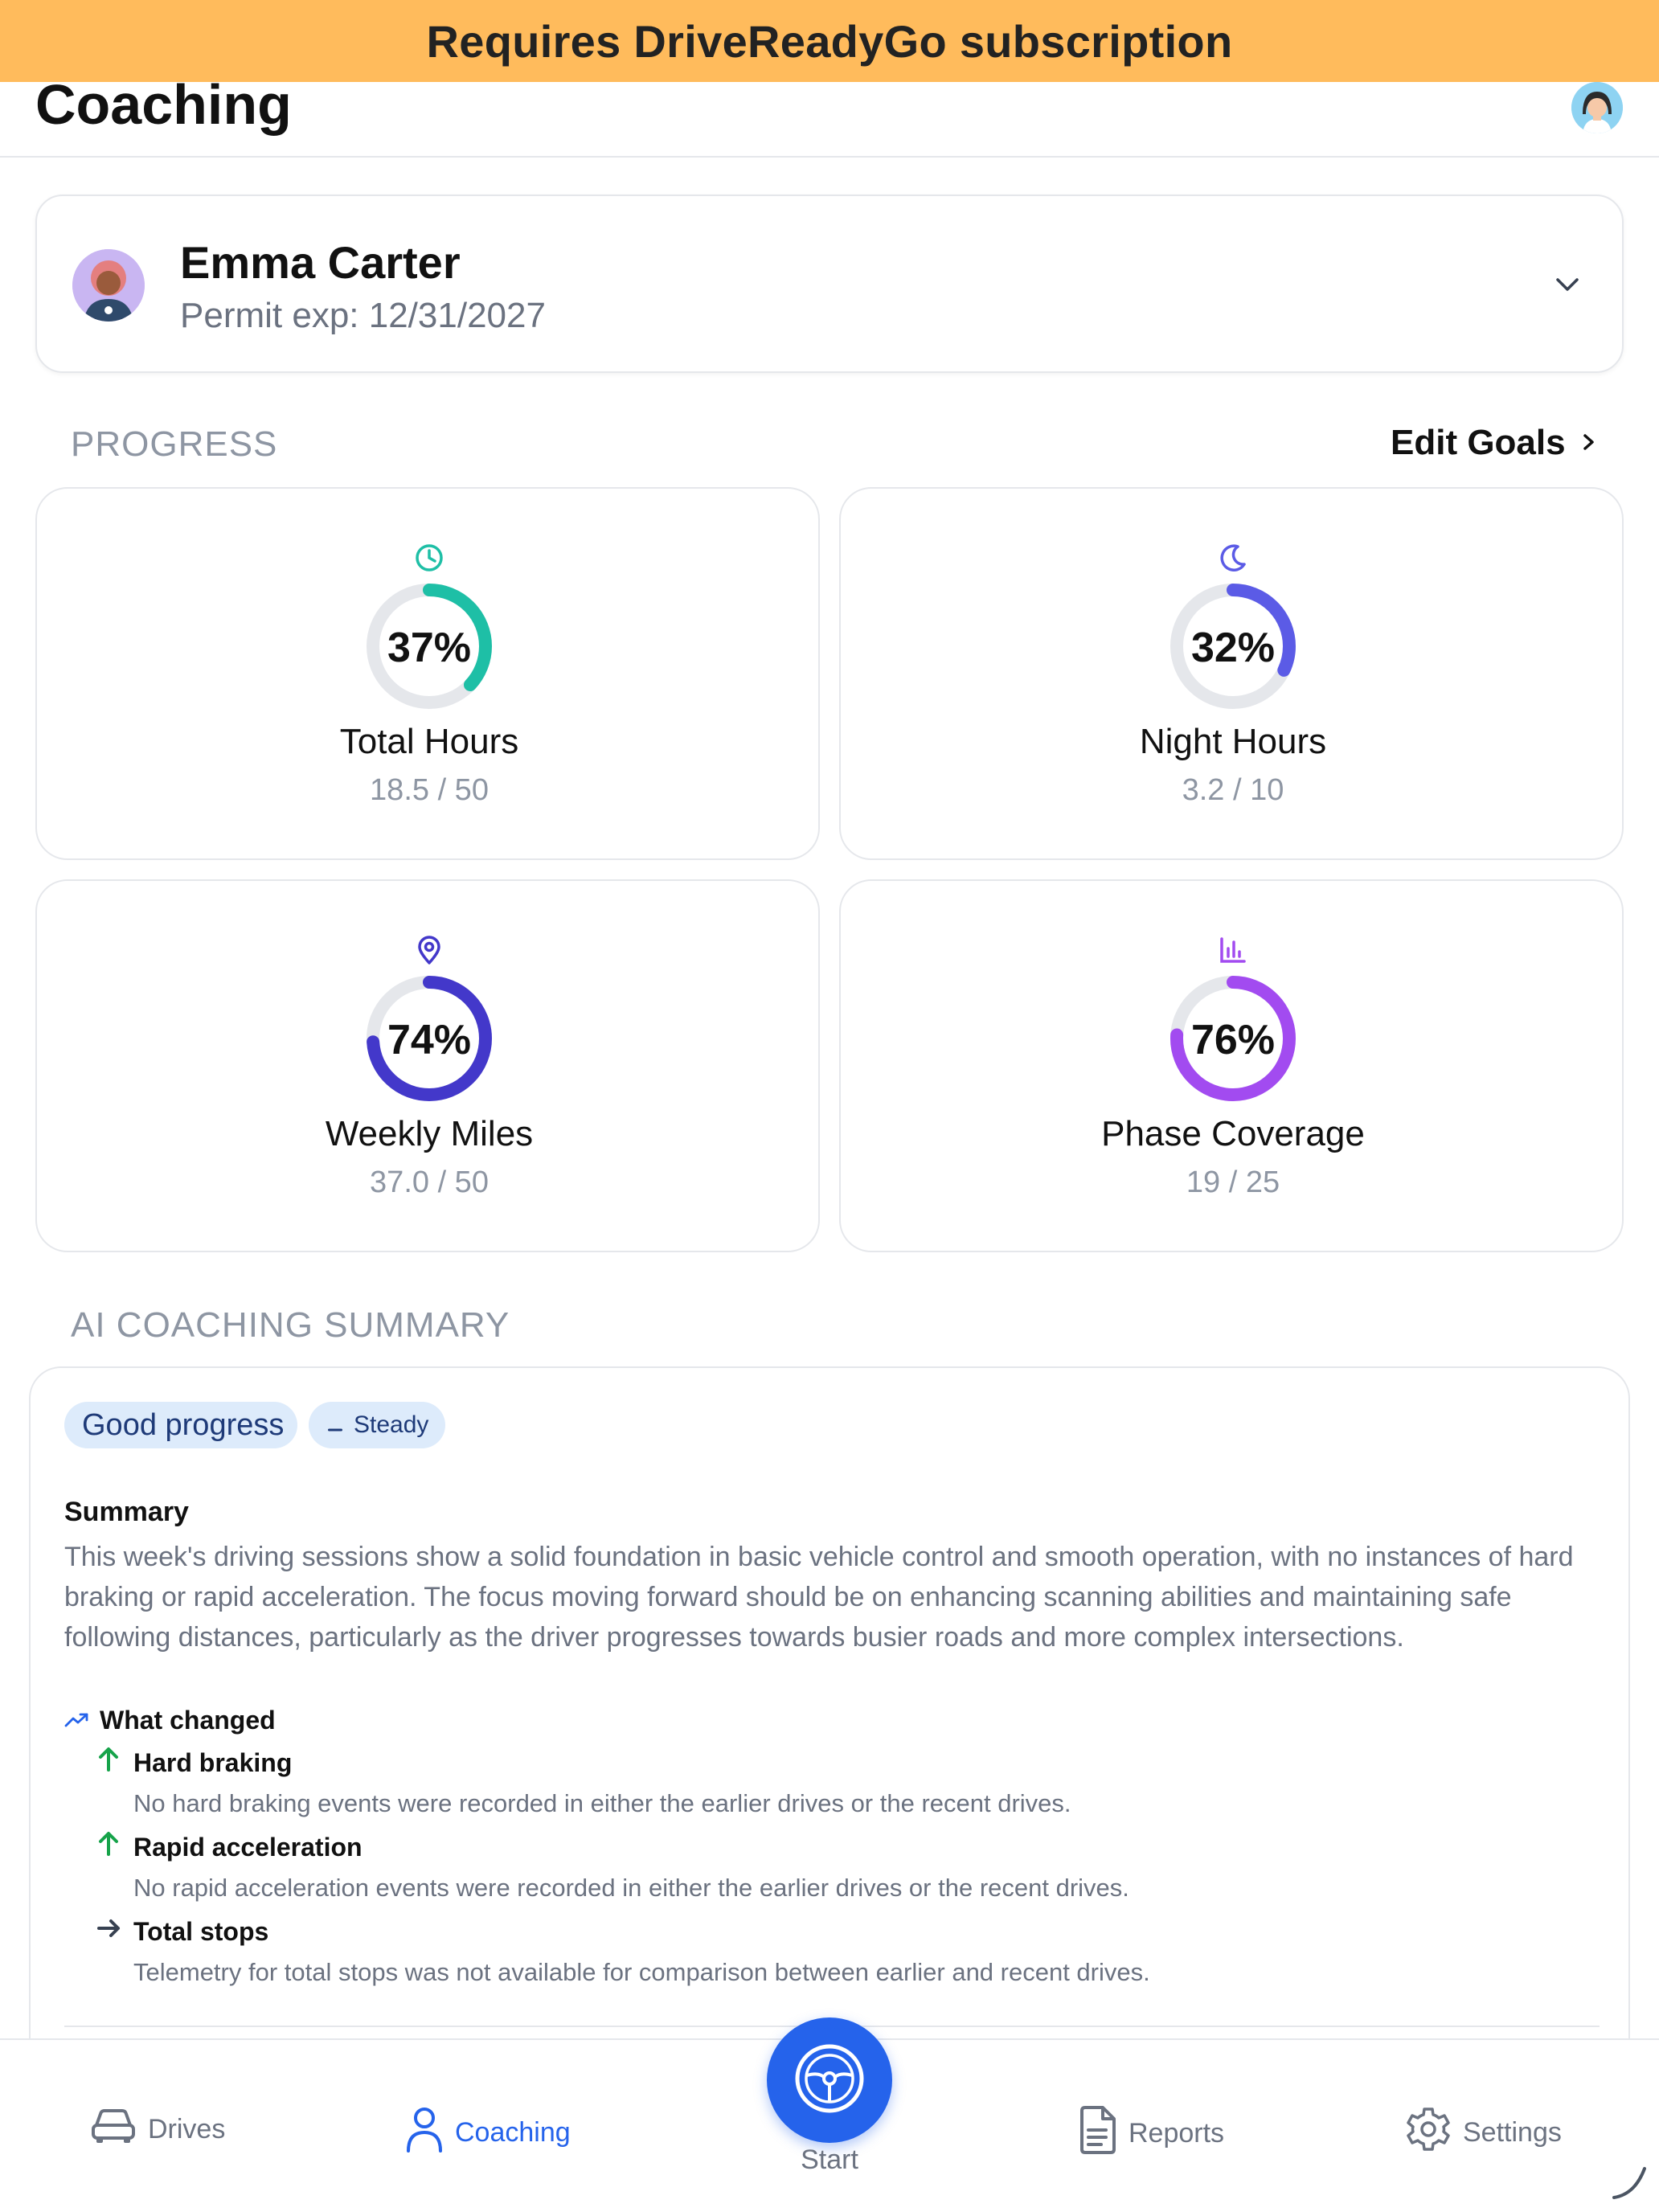  Describe the element at coordinates (201, 1931) in the screenshot. I see `change-title: Total stops` at that location.